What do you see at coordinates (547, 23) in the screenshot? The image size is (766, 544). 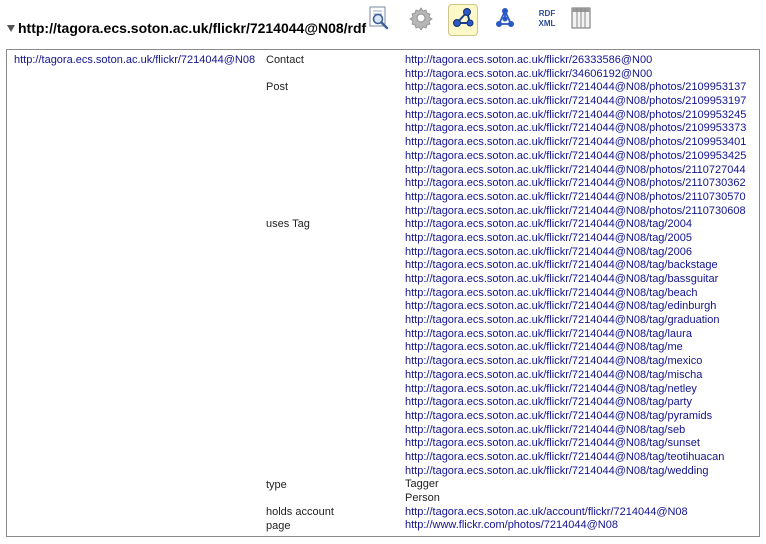 I see `svg-text: XML` at bounding box center [547, 23].